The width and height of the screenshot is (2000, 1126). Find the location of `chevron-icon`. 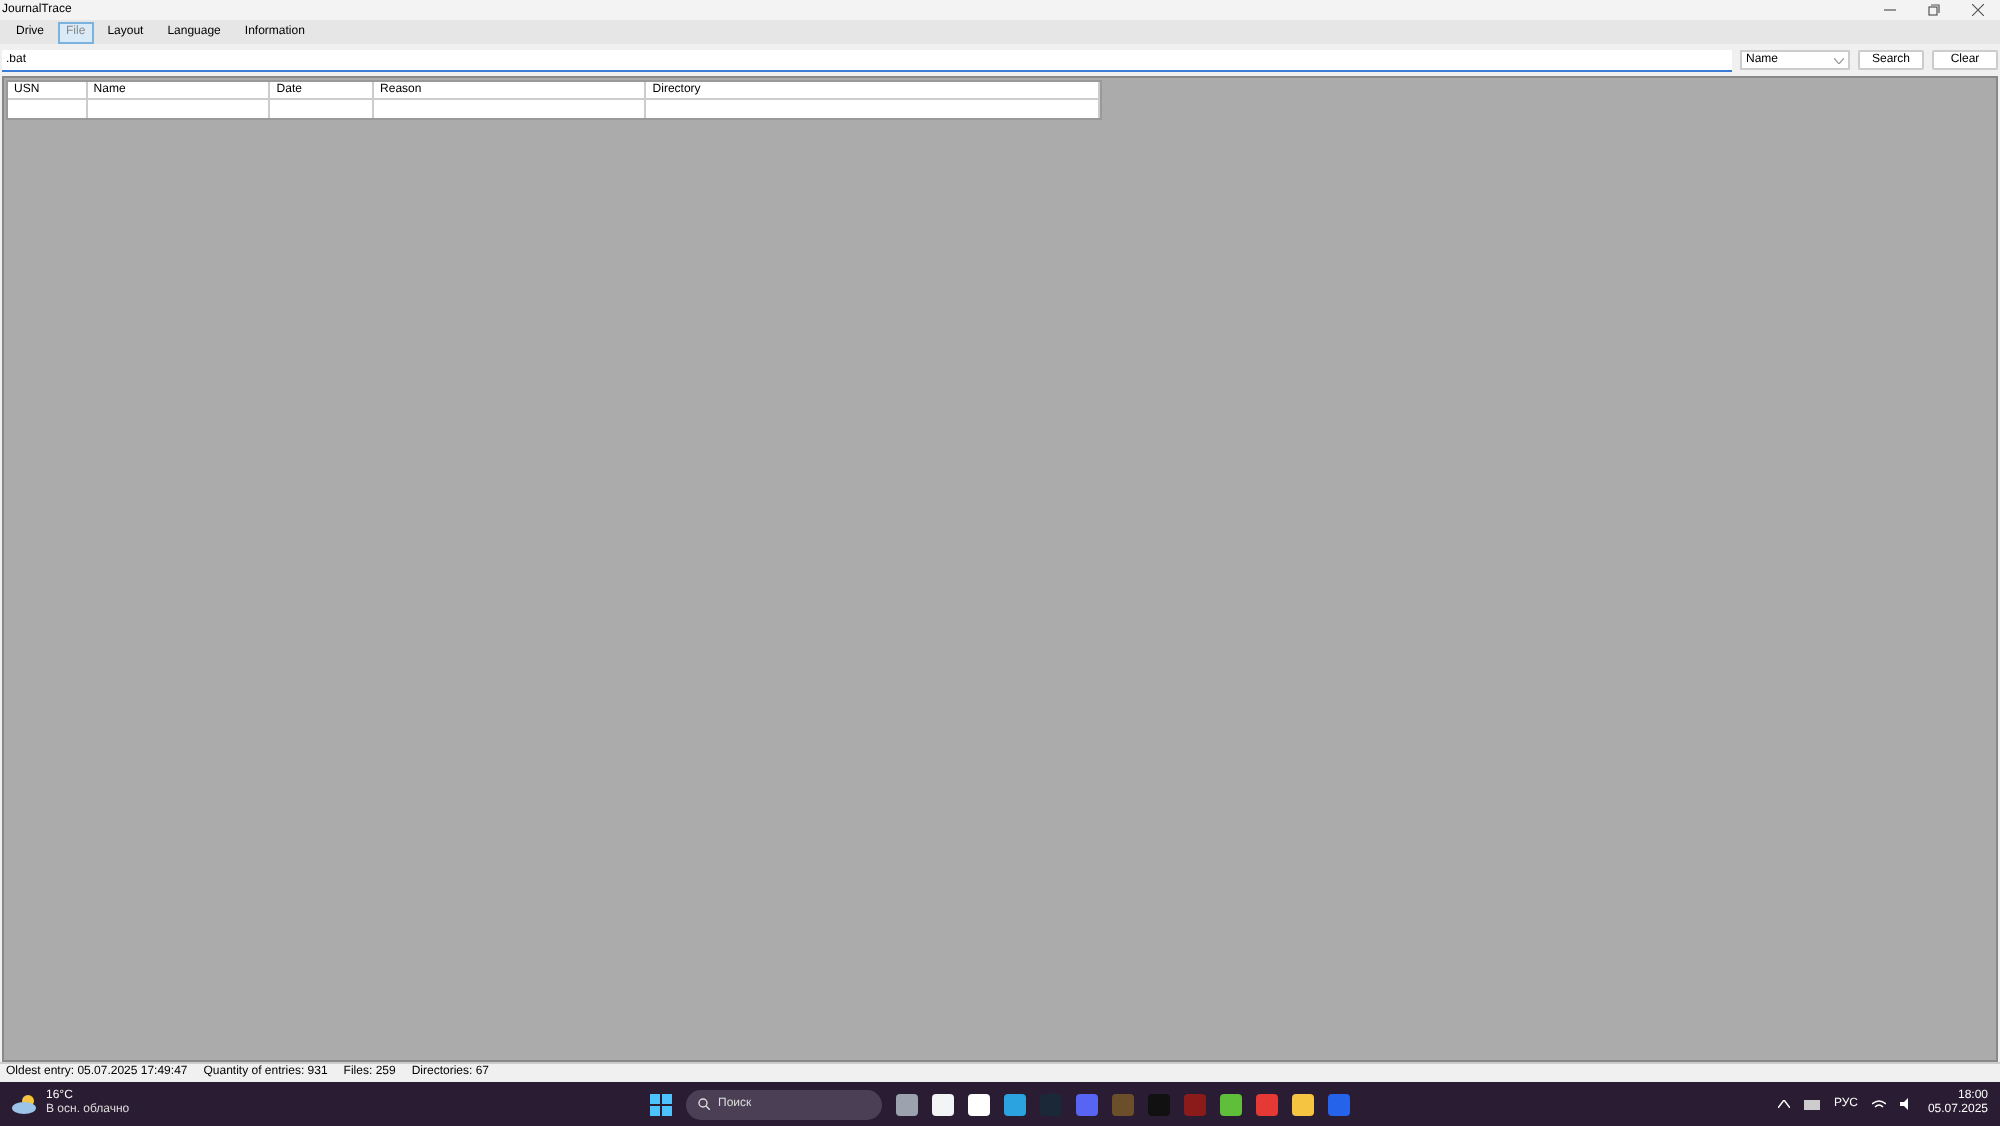

chevron-icon is located at coordinates (1839, 60).